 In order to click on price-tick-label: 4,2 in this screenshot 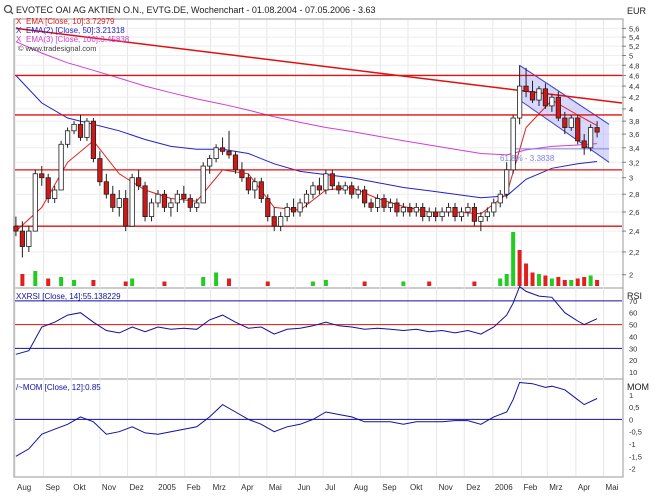, I will do `click(634, 97)`.